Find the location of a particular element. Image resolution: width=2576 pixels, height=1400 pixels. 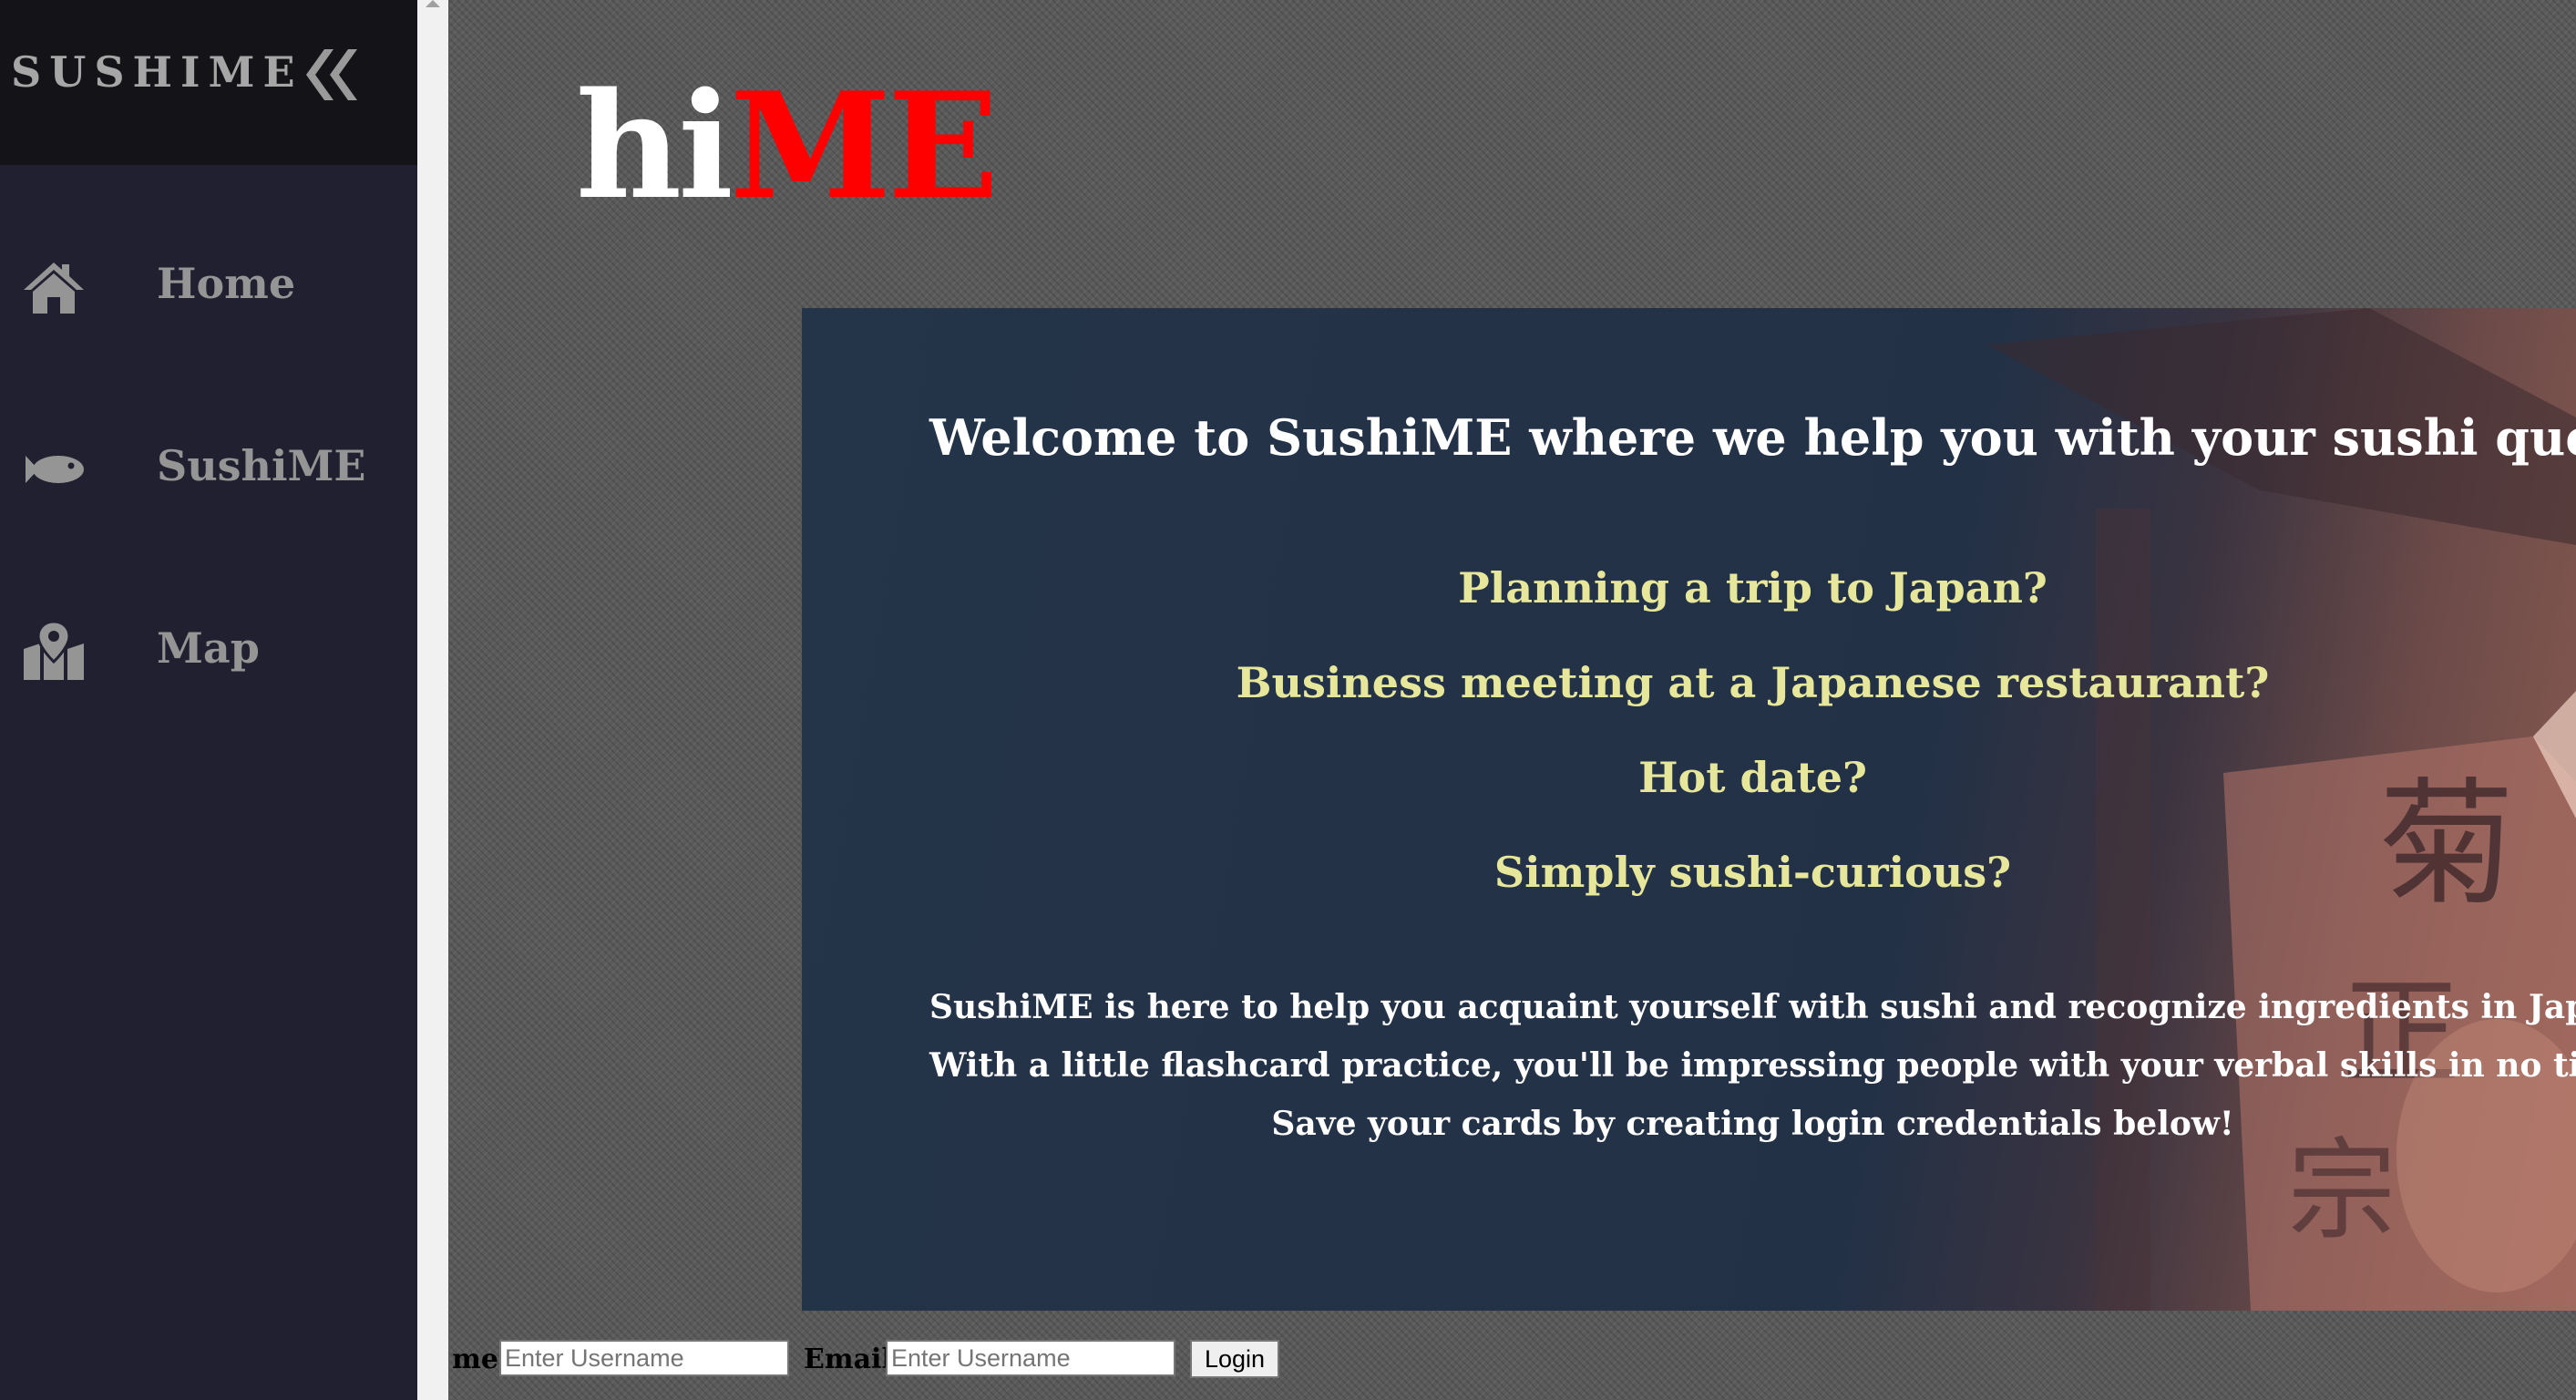

question-line: Simply sushi-curious? is located at coordinates (1753, 872).